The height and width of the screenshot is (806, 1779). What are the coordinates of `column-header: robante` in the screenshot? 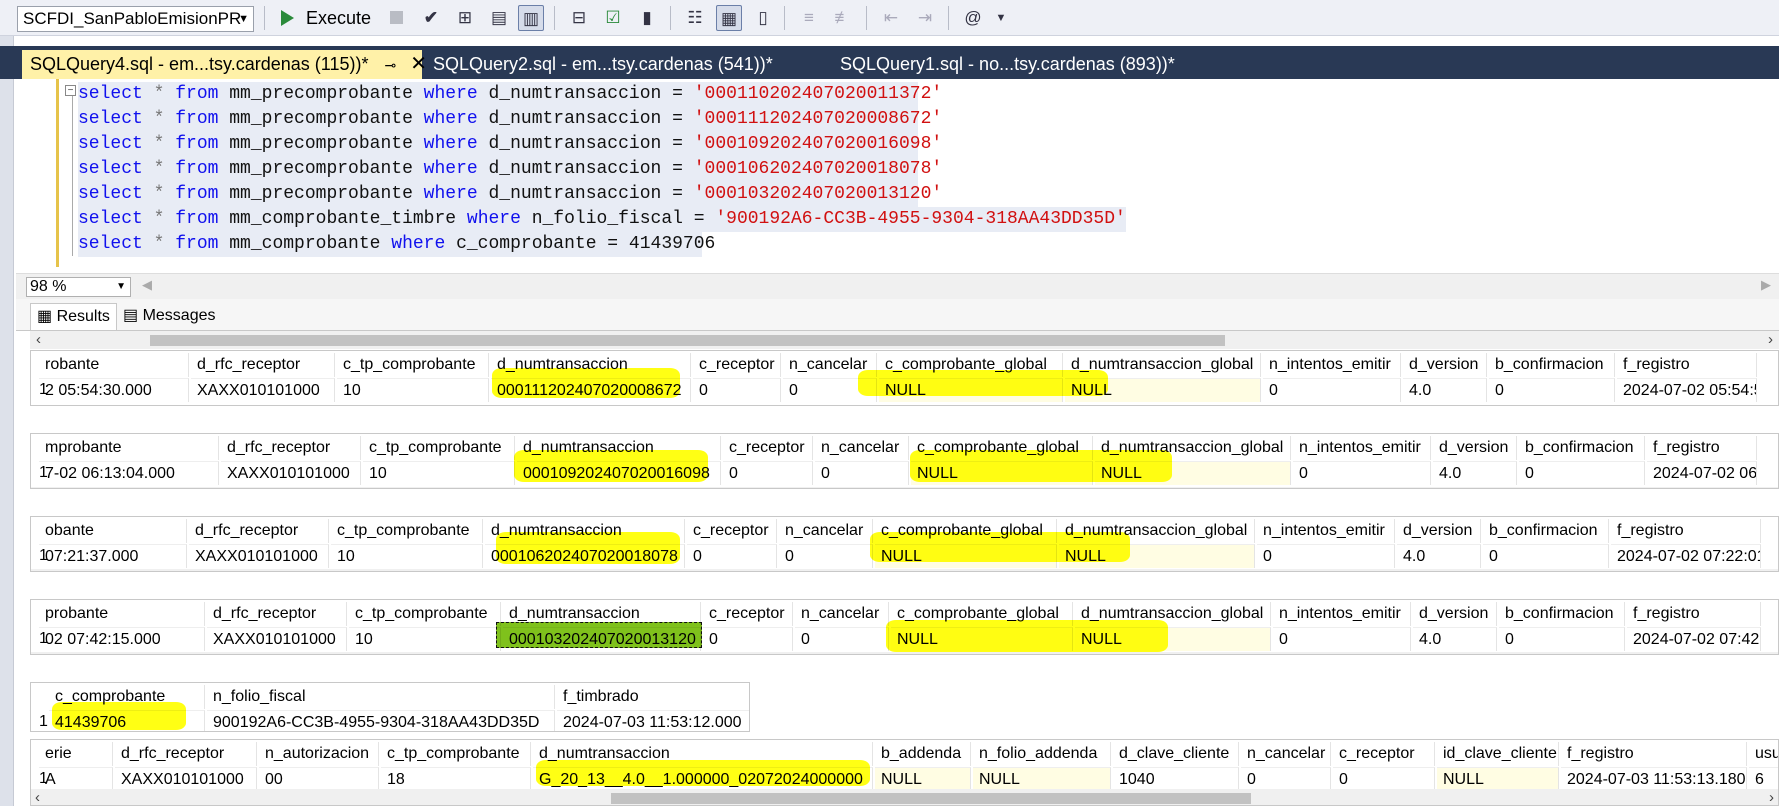 It's located at (114, 365).